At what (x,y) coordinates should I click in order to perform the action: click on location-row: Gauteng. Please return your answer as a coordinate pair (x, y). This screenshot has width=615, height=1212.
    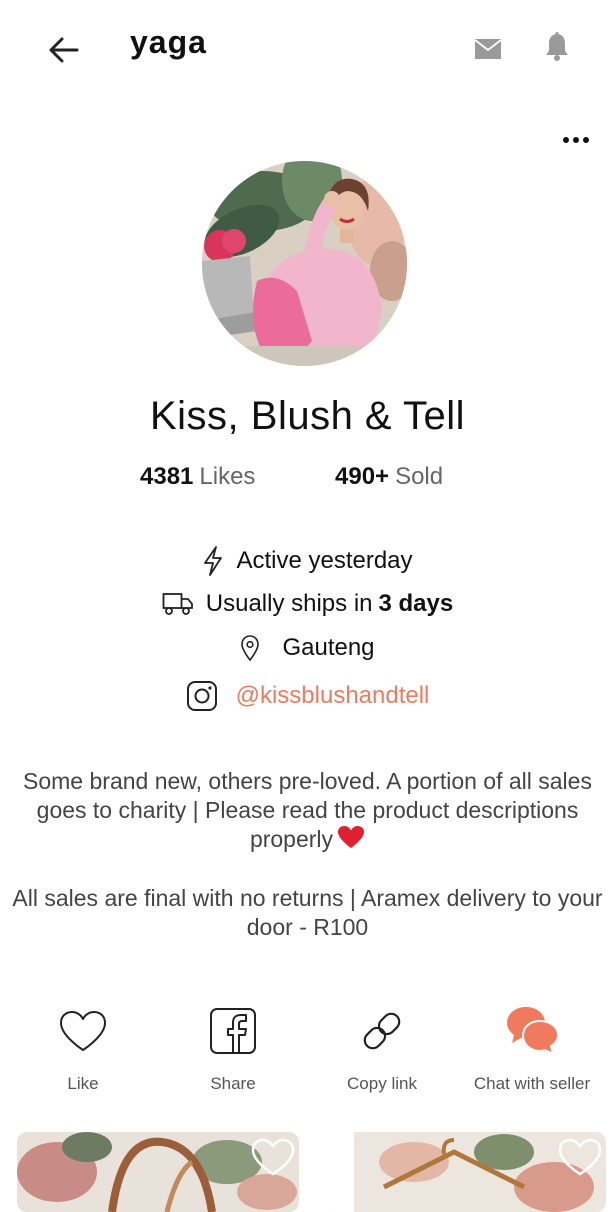
    Looking at the image, I should click on (307, 648).